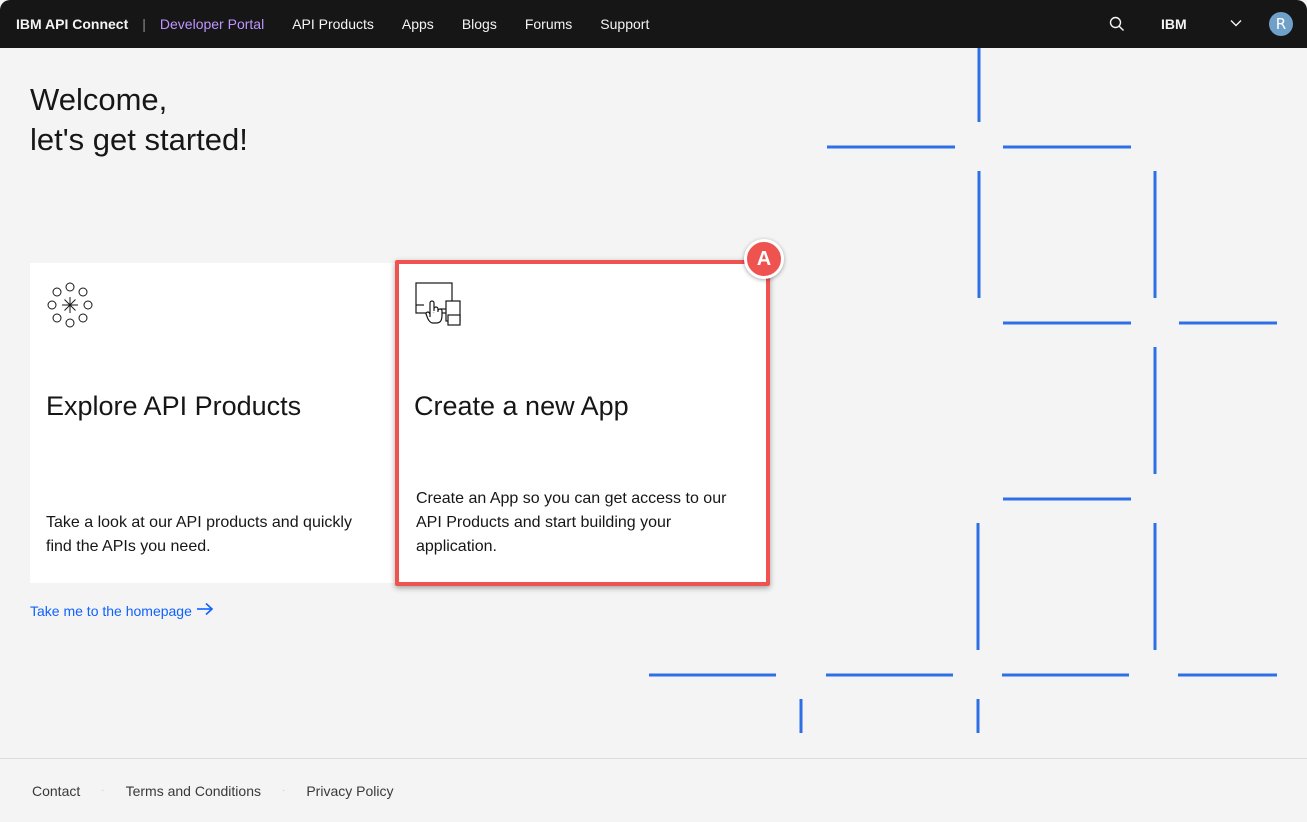 This screenshot has width=1307, height=822. Describe the element at coordinates (624, 24) in the screenshot. I see `nav-support: Support` at that location.